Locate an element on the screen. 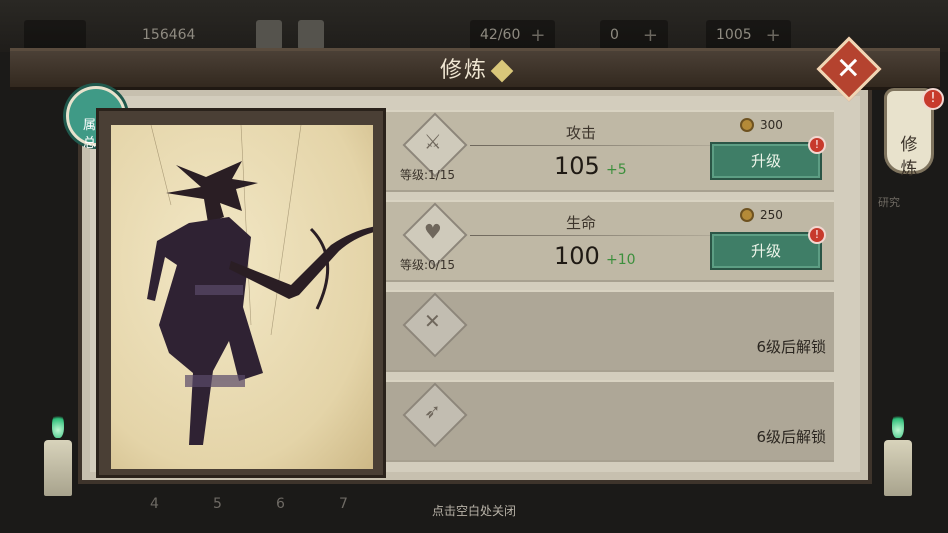 The height and width of the screenshot is (533, 948). stat-bonus: +5 is located at coordinates (616, 170).